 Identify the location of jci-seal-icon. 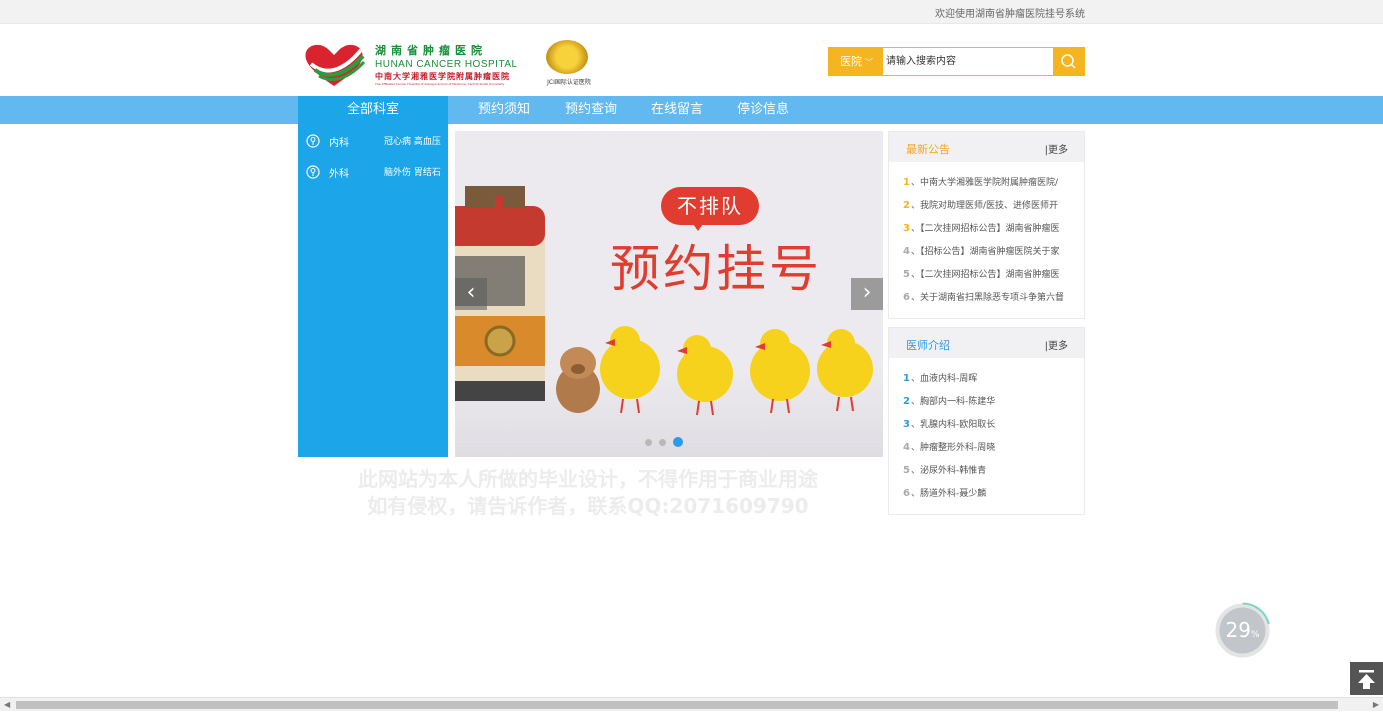
(567, 57).